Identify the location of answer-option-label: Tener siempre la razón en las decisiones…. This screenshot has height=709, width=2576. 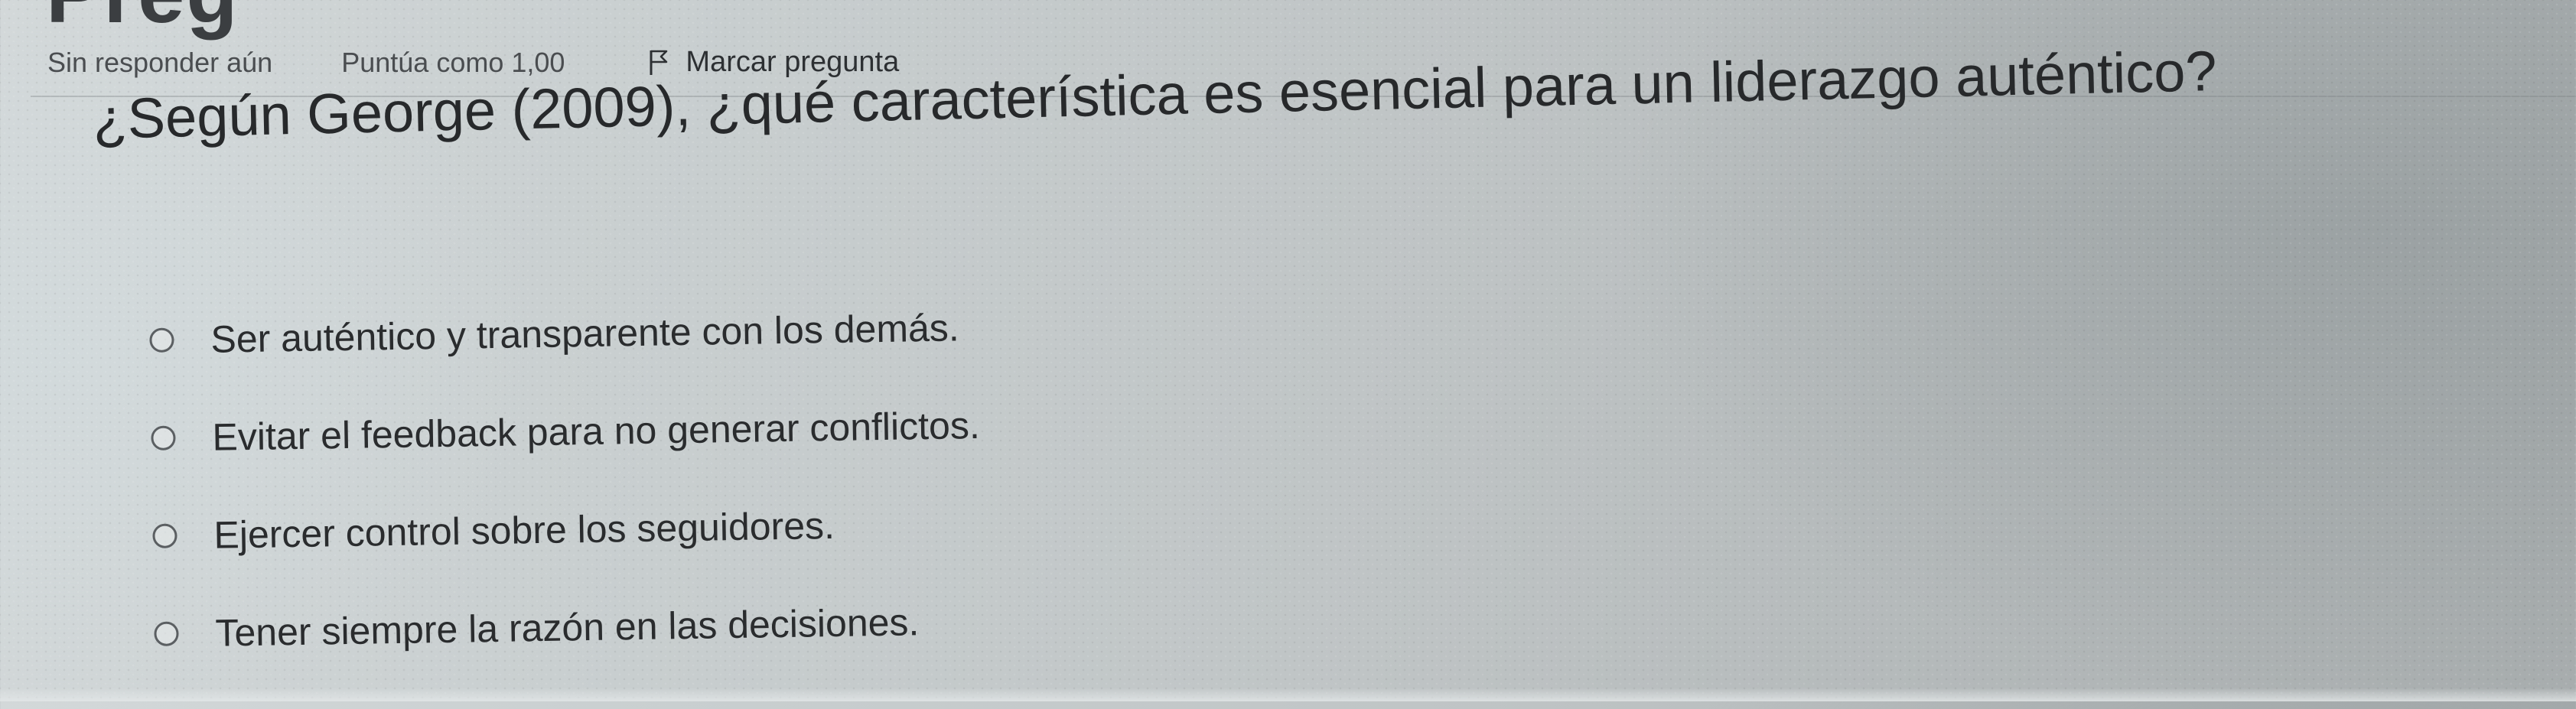
(567, 627).